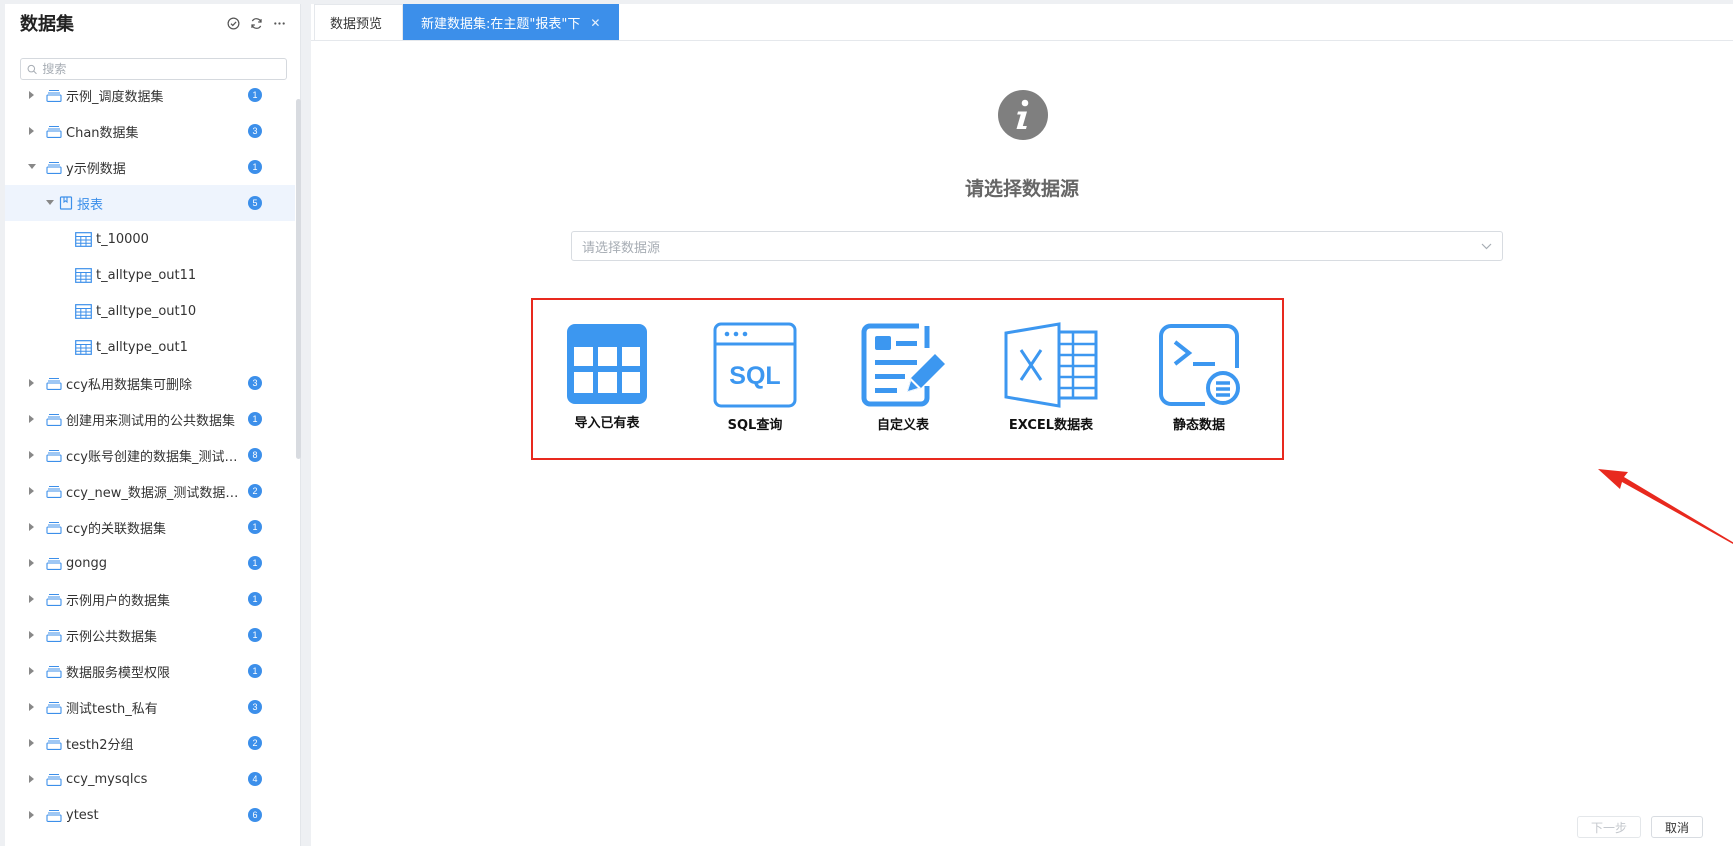 The image size is (1733, 846). I want to click on source-sql-query: SQL SQL查询, so click(755, 379).